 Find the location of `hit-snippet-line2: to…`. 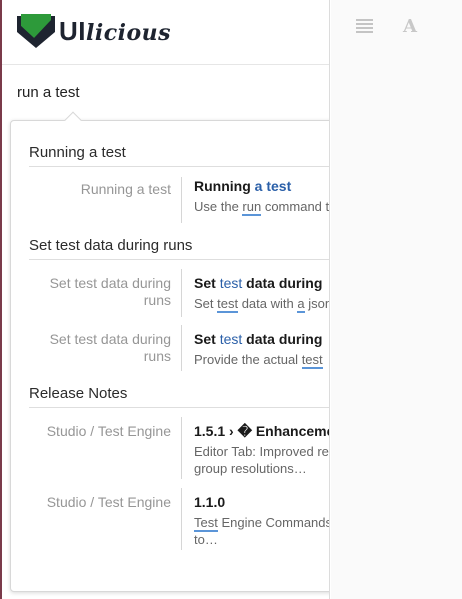

hit-snippet-line2: to… is located at coordinates (206, 539).